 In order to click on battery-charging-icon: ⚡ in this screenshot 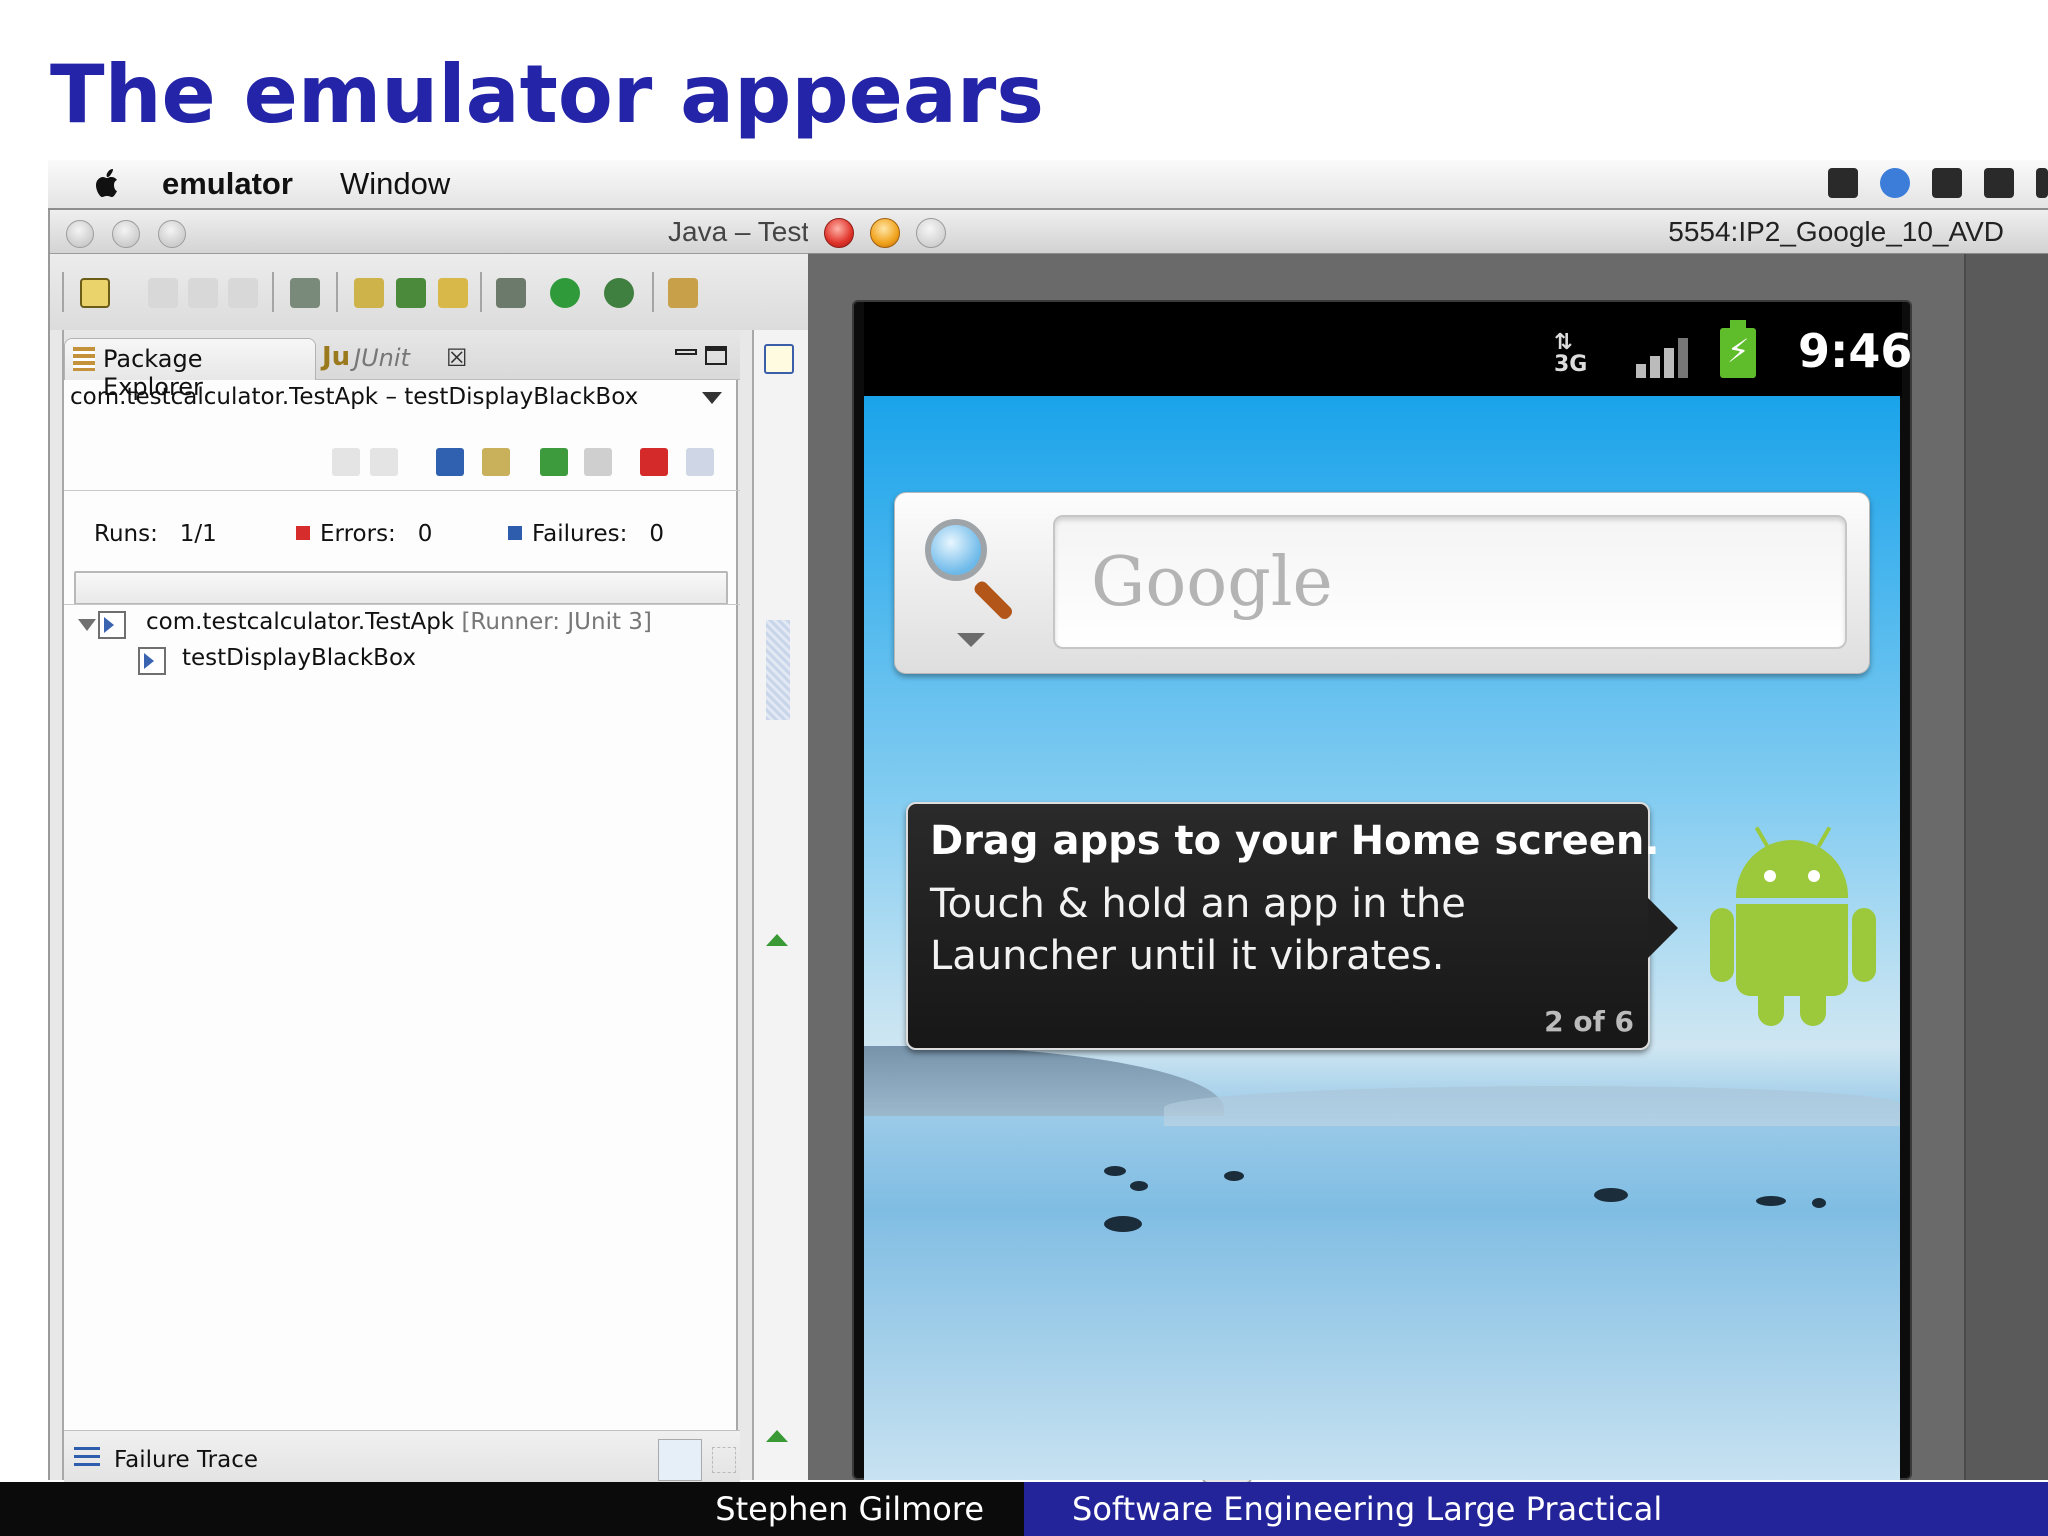, I will do `click(1738, 349)`.